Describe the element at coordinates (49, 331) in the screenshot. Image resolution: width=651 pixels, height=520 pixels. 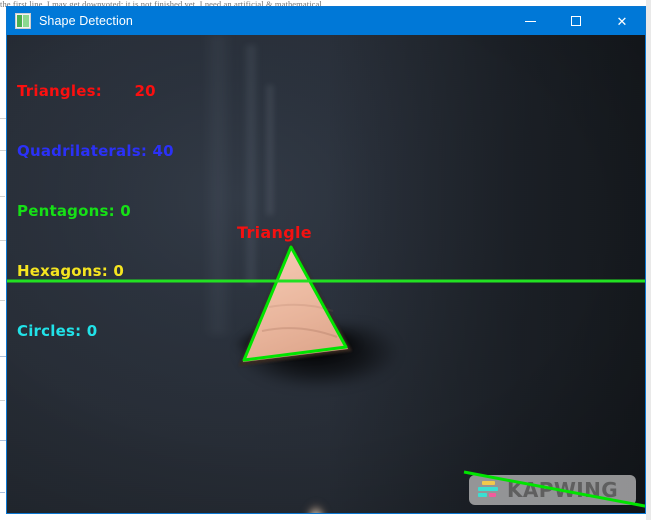
I see `counter-circles-label: Circles:` at that location.